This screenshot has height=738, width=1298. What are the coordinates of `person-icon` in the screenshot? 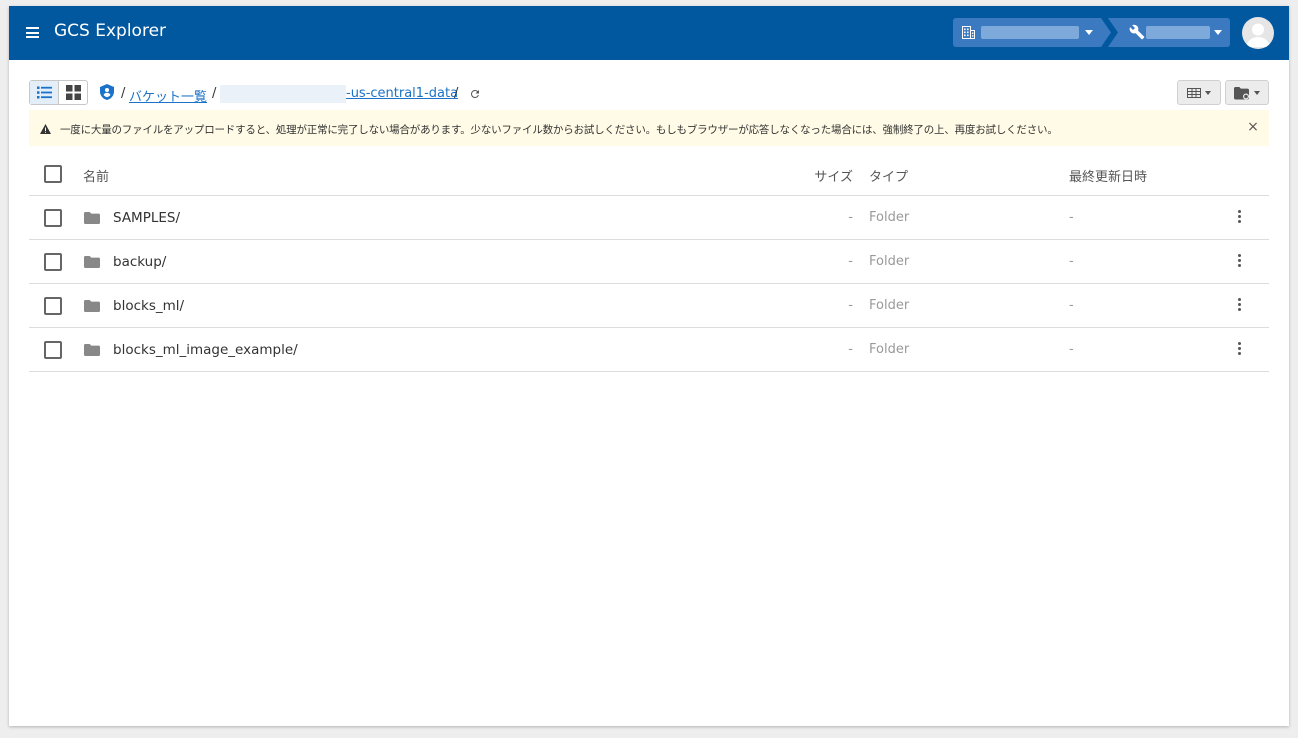 It's located at (1258, 35).